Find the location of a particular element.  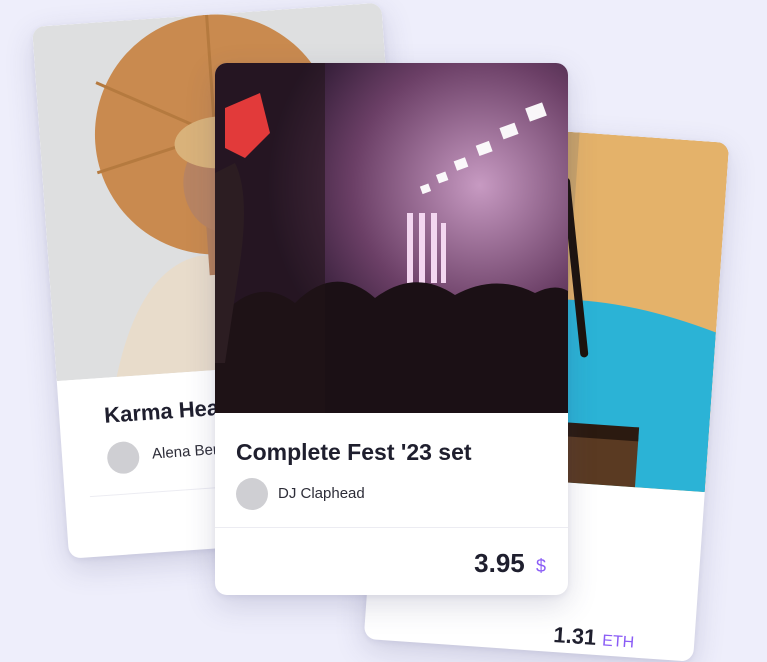

price-value: 3.95 is located at coordinates (499, 563).